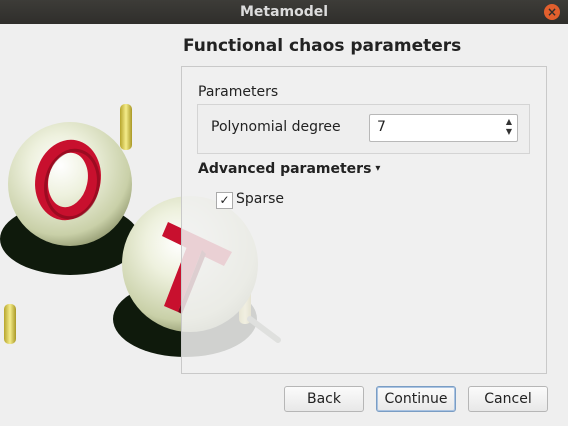  I want to click on advanced-parameters-toggle: Advanced parameters ▾, so click(289, 169).